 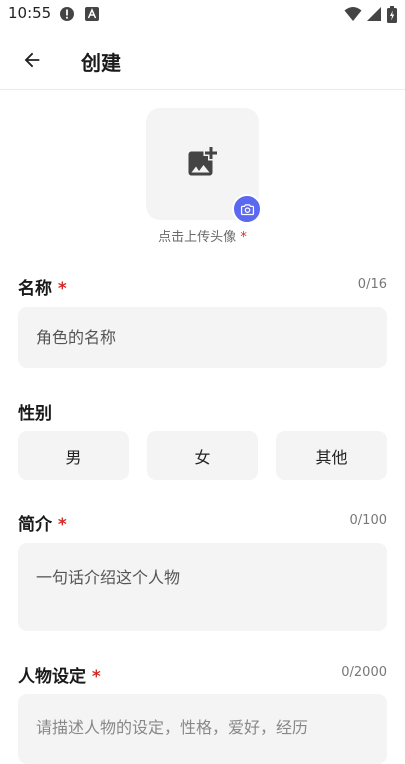 I want to click on gender-label: 性别, so click(x=35, y=414).